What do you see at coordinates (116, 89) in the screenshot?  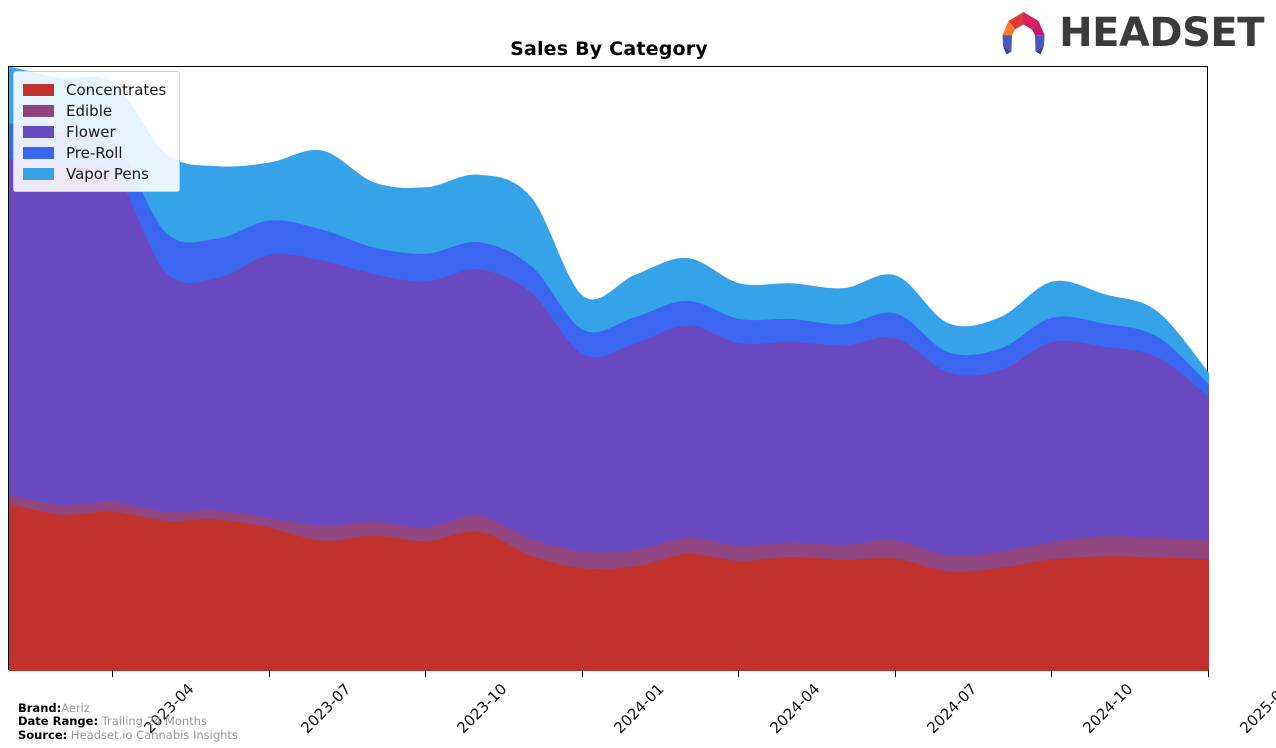 I see `legend-label-concentrates: Concentrates` at bounding box center [116, 89].